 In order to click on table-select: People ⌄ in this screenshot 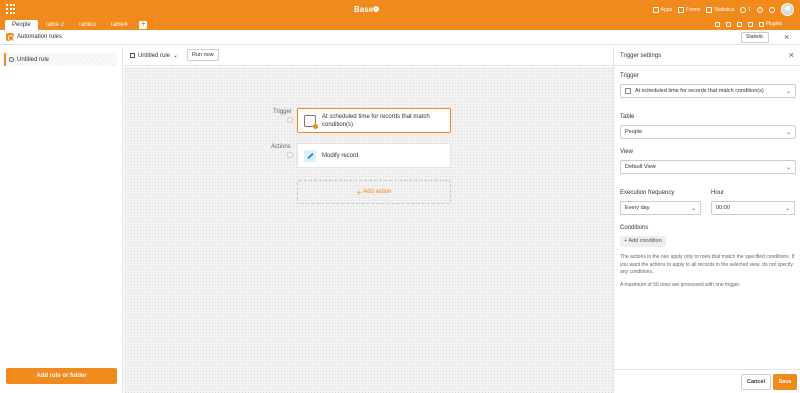, I will do `click(708, 132)`.